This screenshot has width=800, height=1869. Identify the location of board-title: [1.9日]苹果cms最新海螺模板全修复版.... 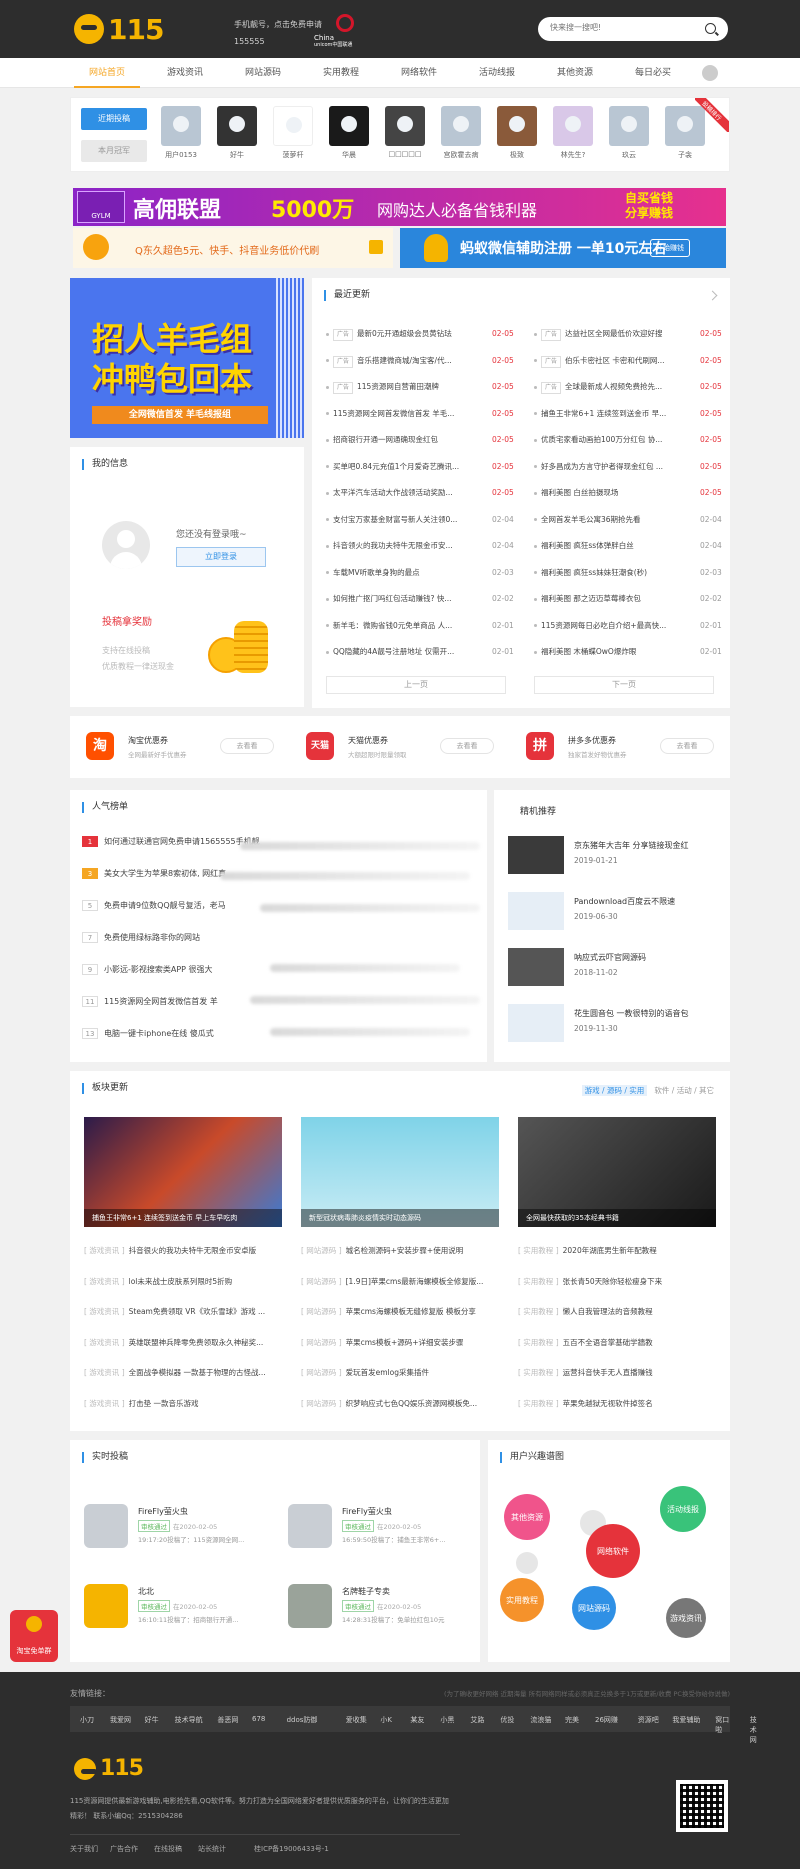
(415, 1281).